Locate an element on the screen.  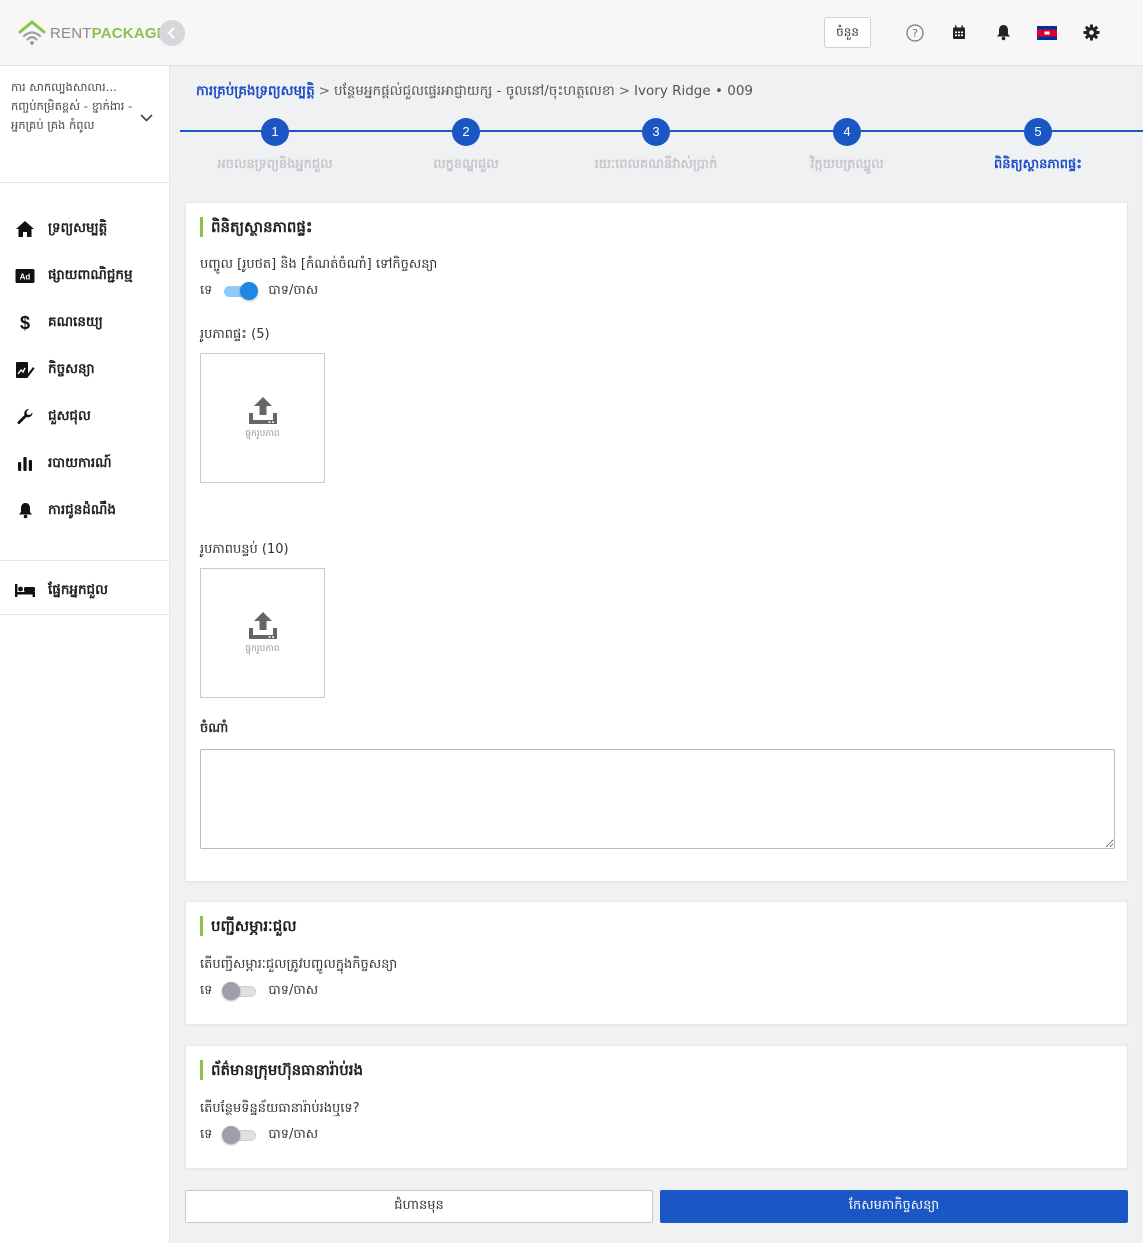
room-photos-count: (10) is located at coordinates (275, 549).